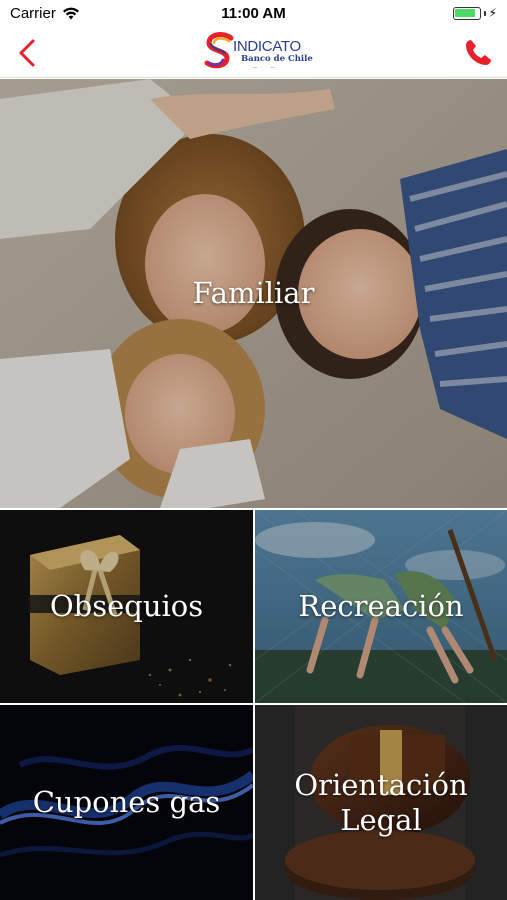  Describe the element at coordinates (264, 67) in the screenshot. I see `logo-tagline: — · · —` at that location.